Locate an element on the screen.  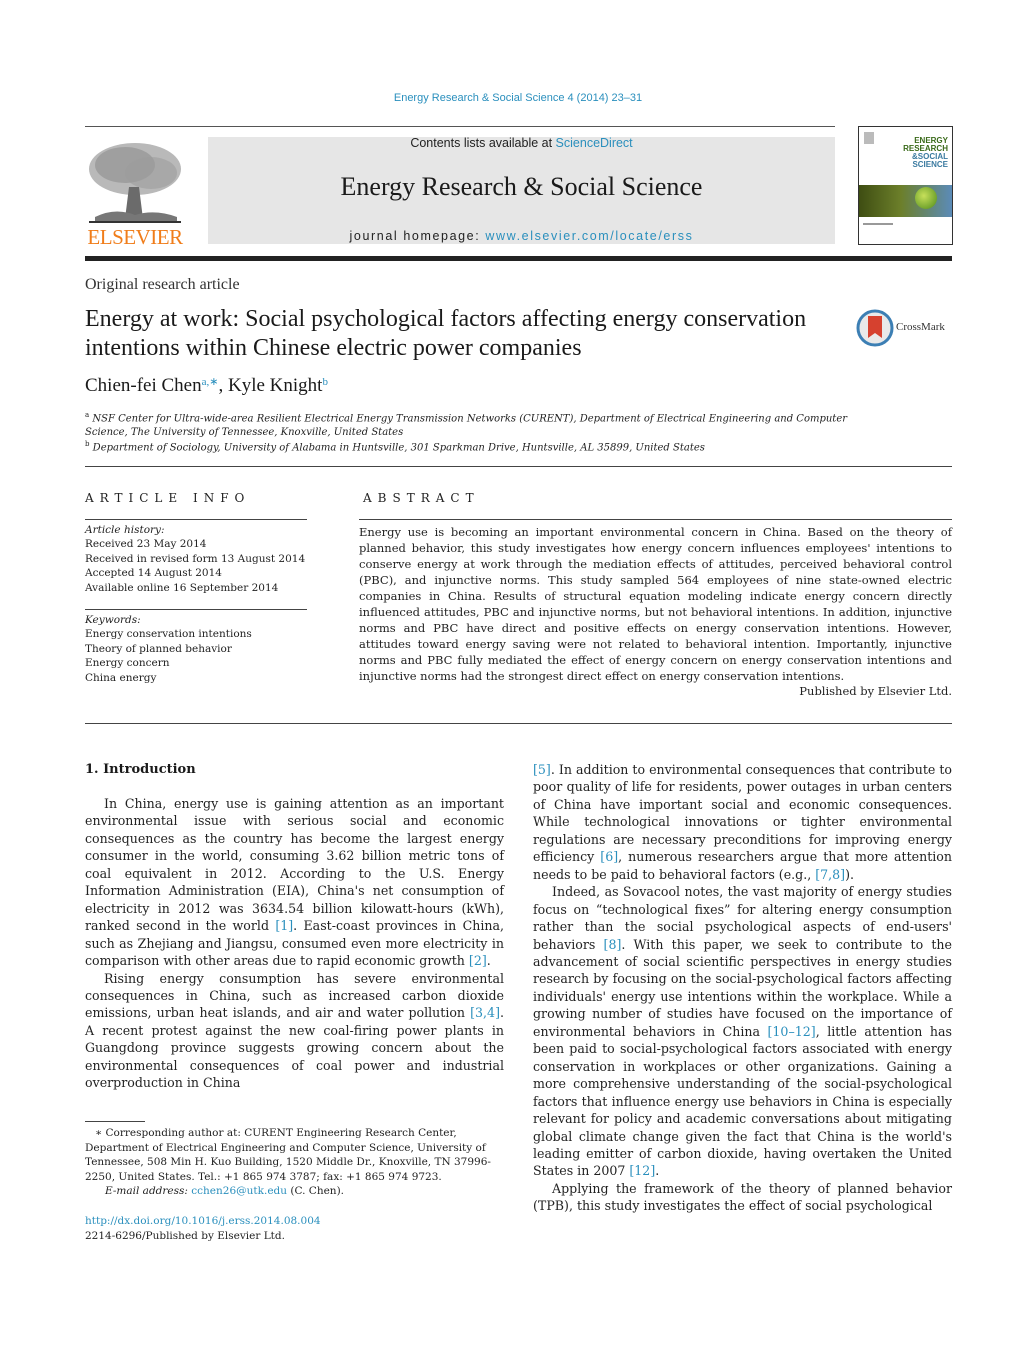
article-type: Original research article is located at coordinates (162, 284).